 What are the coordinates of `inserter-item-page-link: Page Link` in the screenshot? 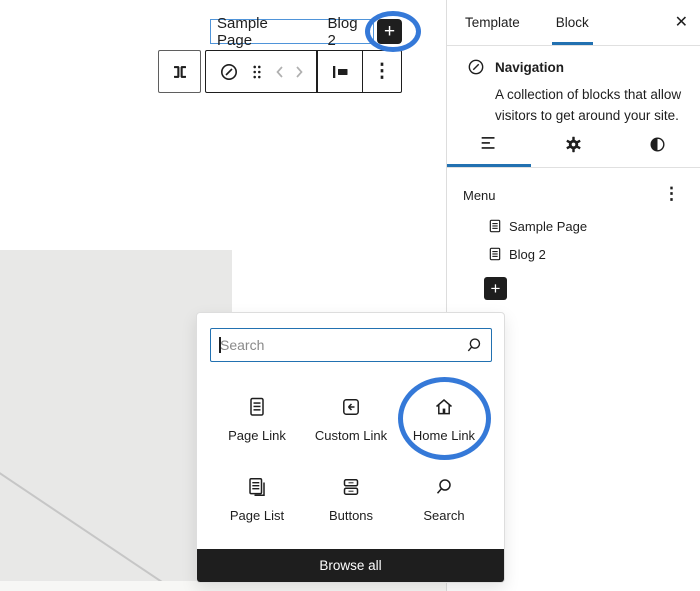 It's located at (257, 419).